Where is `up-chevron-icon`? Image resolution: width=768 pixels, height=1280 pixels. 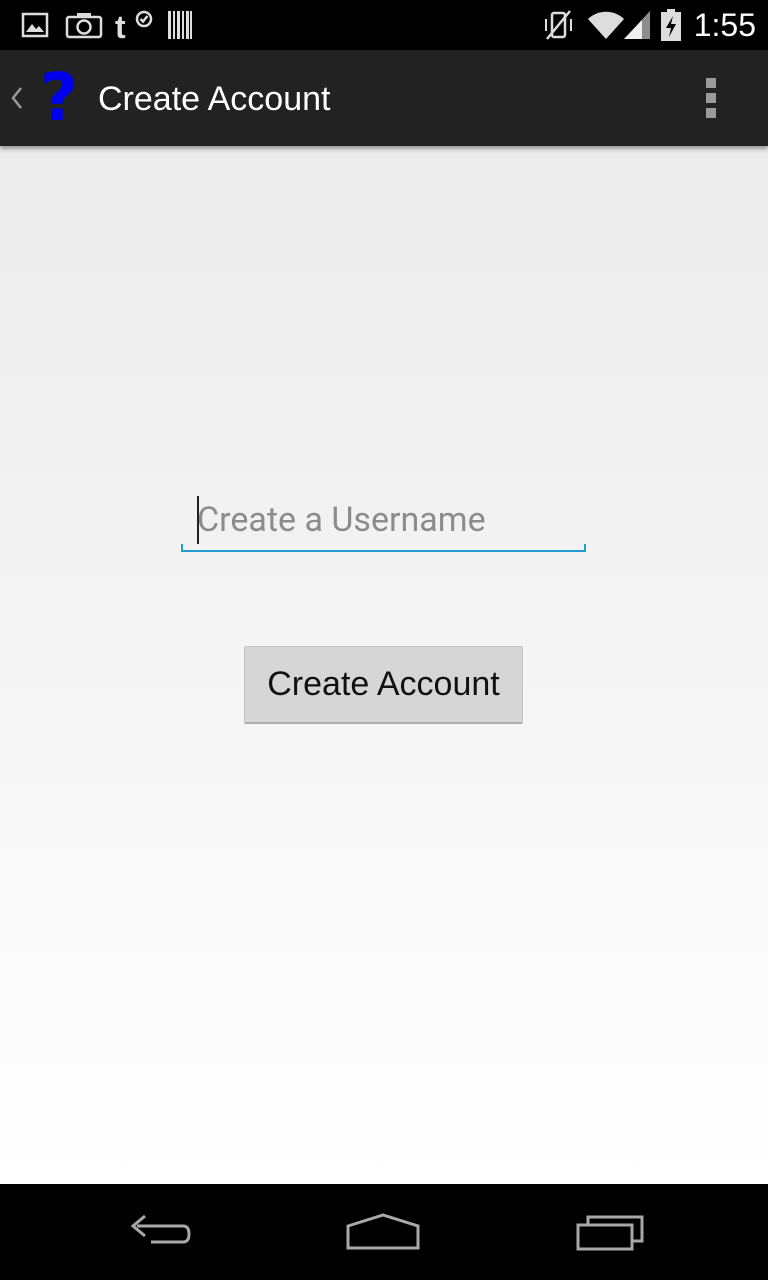 up-chevron-icon is located at coordinates (16, 98).